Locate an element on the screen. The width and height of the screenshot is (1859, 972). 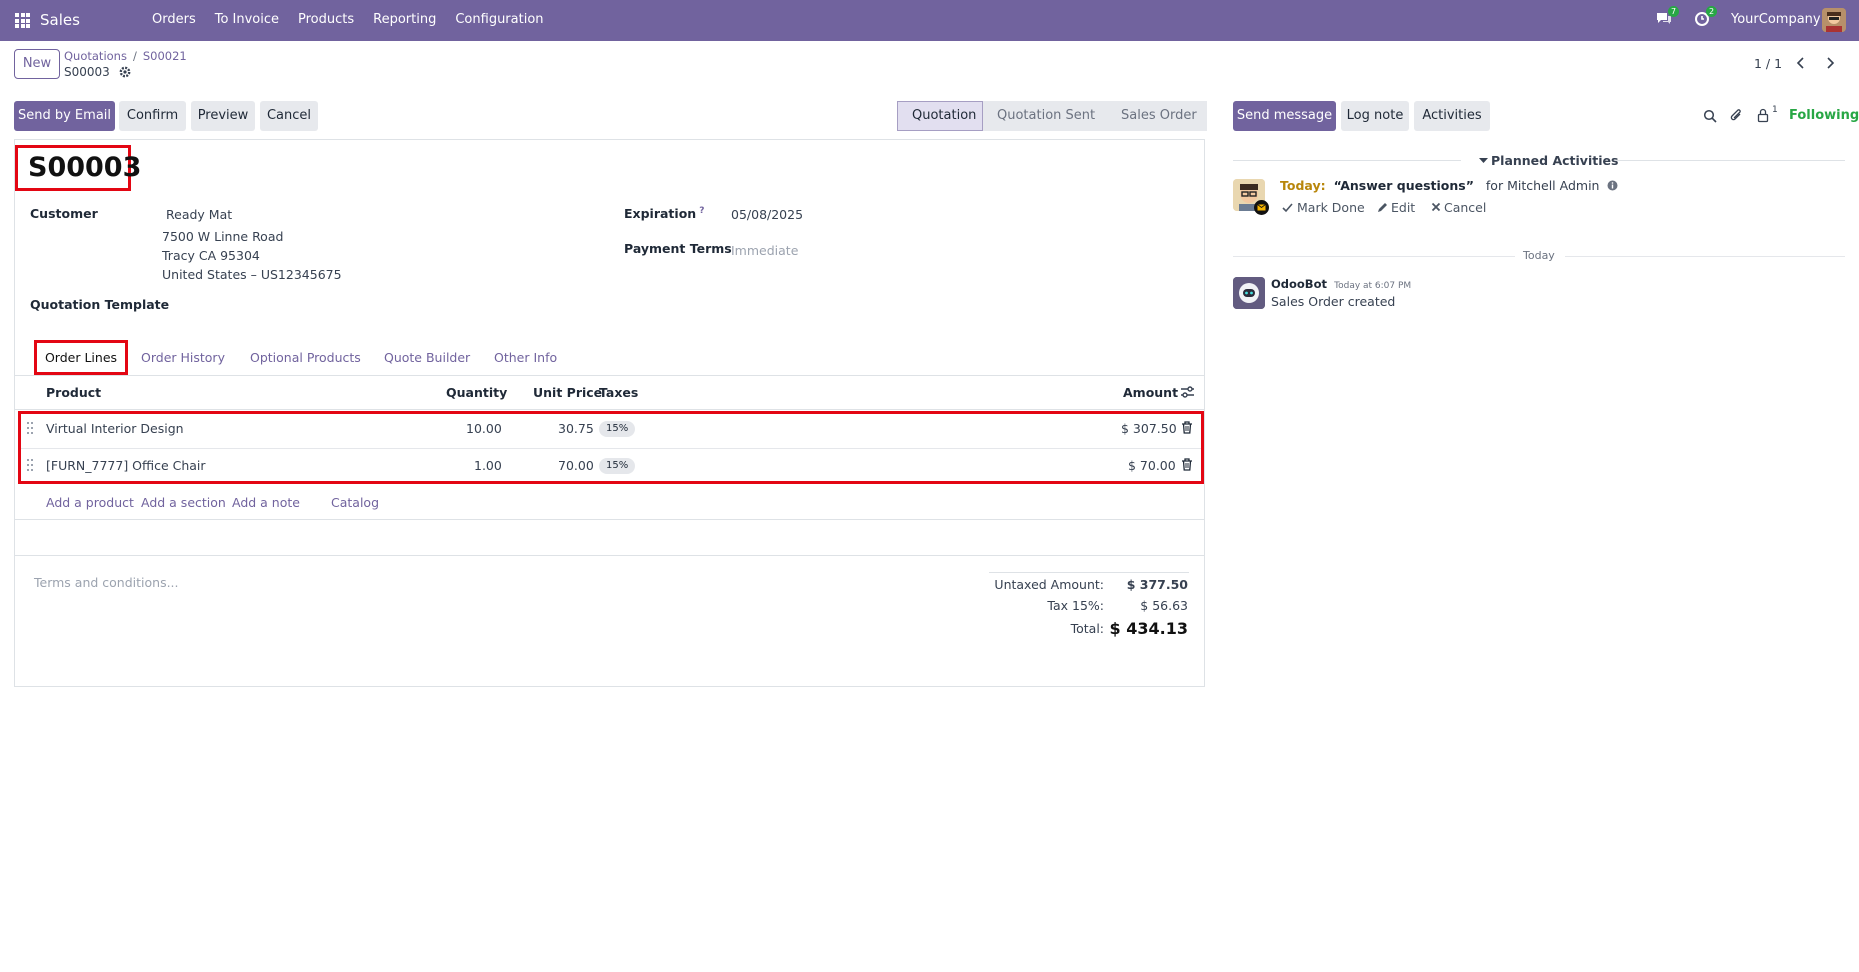
search-icon is located at coordinates (1710, 116).